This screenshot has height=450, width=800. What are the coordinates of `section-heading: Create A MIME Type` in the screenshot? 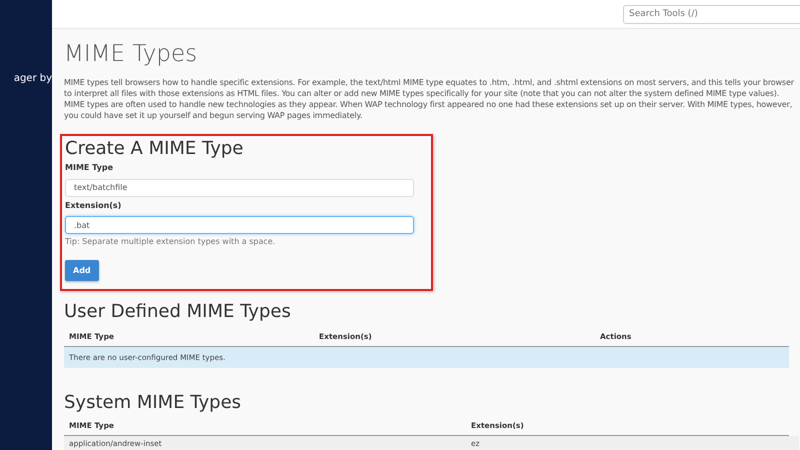 It's located at (154, 148).